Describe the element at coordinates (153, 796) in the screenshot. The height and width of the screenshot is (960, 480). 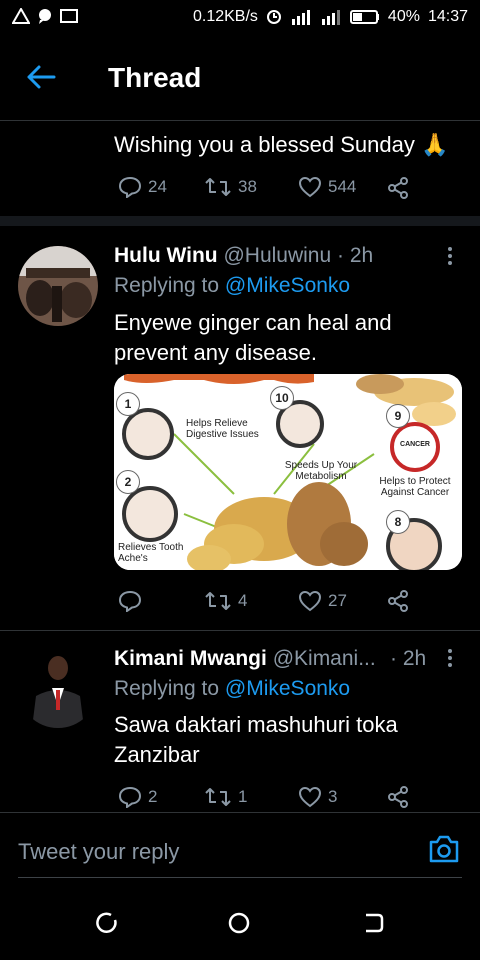
I see `reply-count: 2` at that location.